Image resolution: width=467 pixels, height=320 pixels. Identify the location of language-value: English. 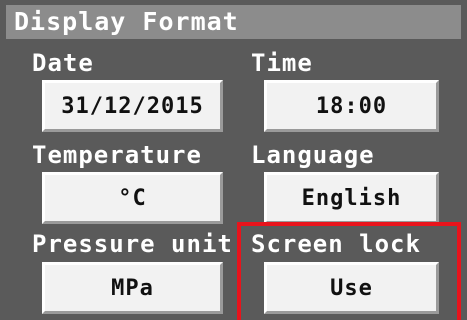
(351, 198).